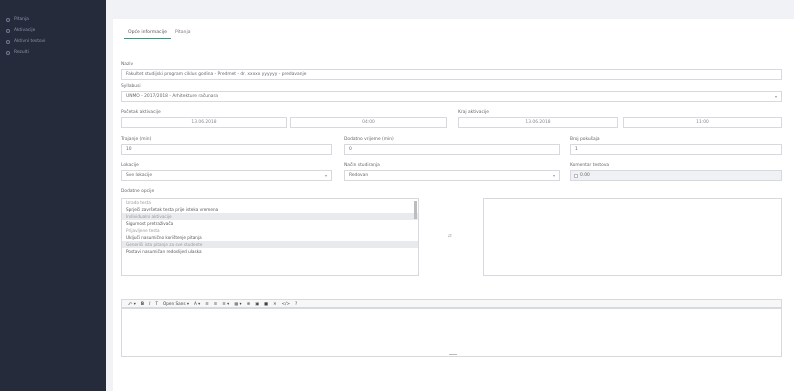 This screenshot has width=794, height=391. Describe the element at coordinates (8, 41) in the screenshot. I see `clock-icon` at that location.